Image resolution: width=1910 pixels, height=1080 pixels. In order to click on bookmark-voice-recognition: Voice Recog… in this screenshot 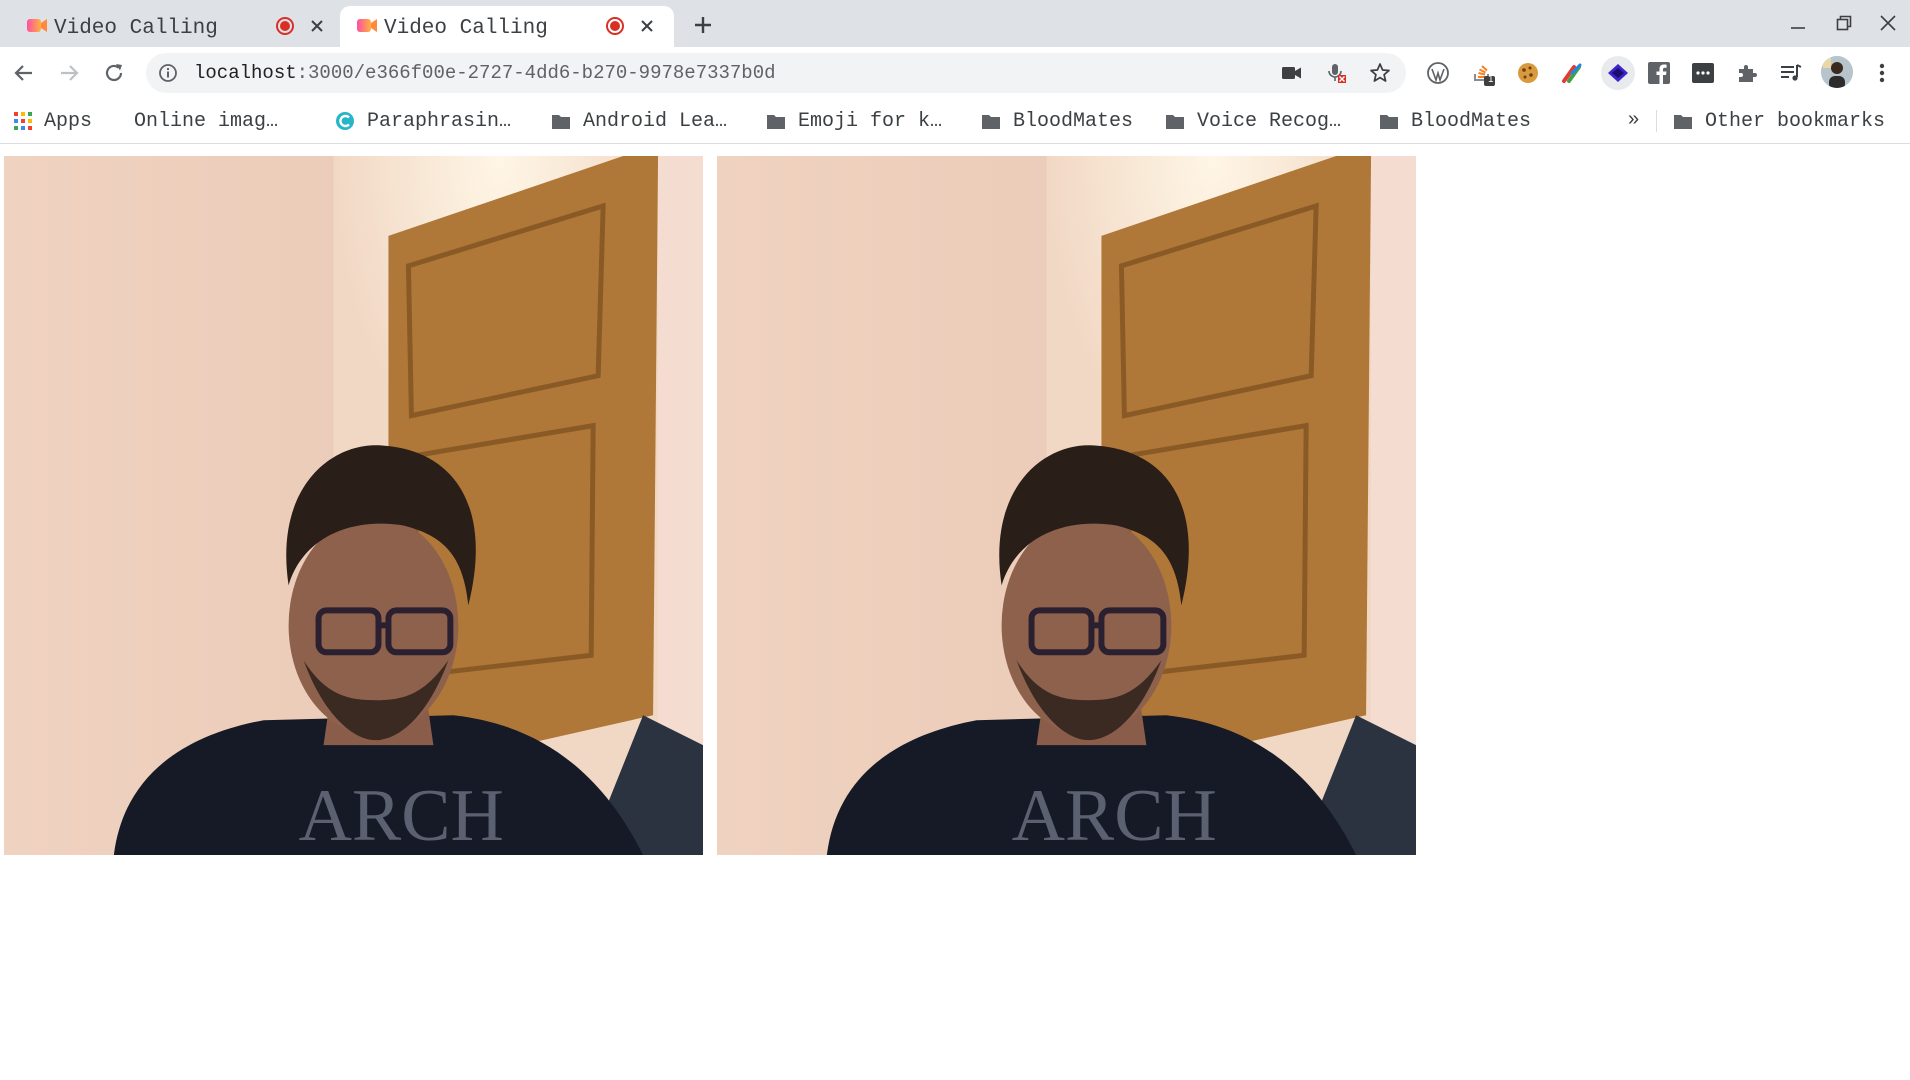, I will do `click(1253, 121)`.